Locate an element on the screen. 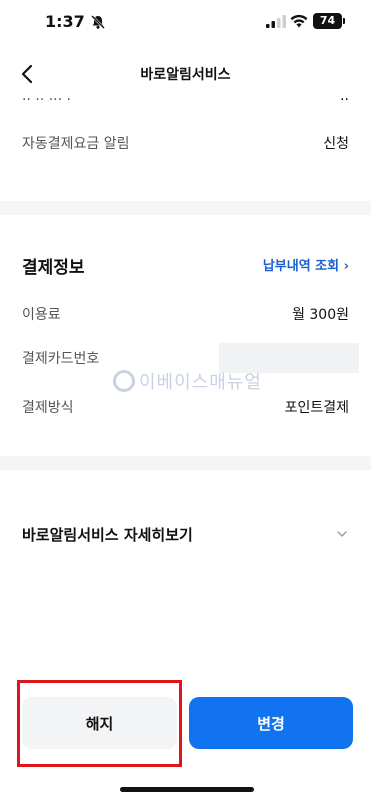  service-details-label: 바로알림서비스 자세히보기 is located at coordinates (107, 534).